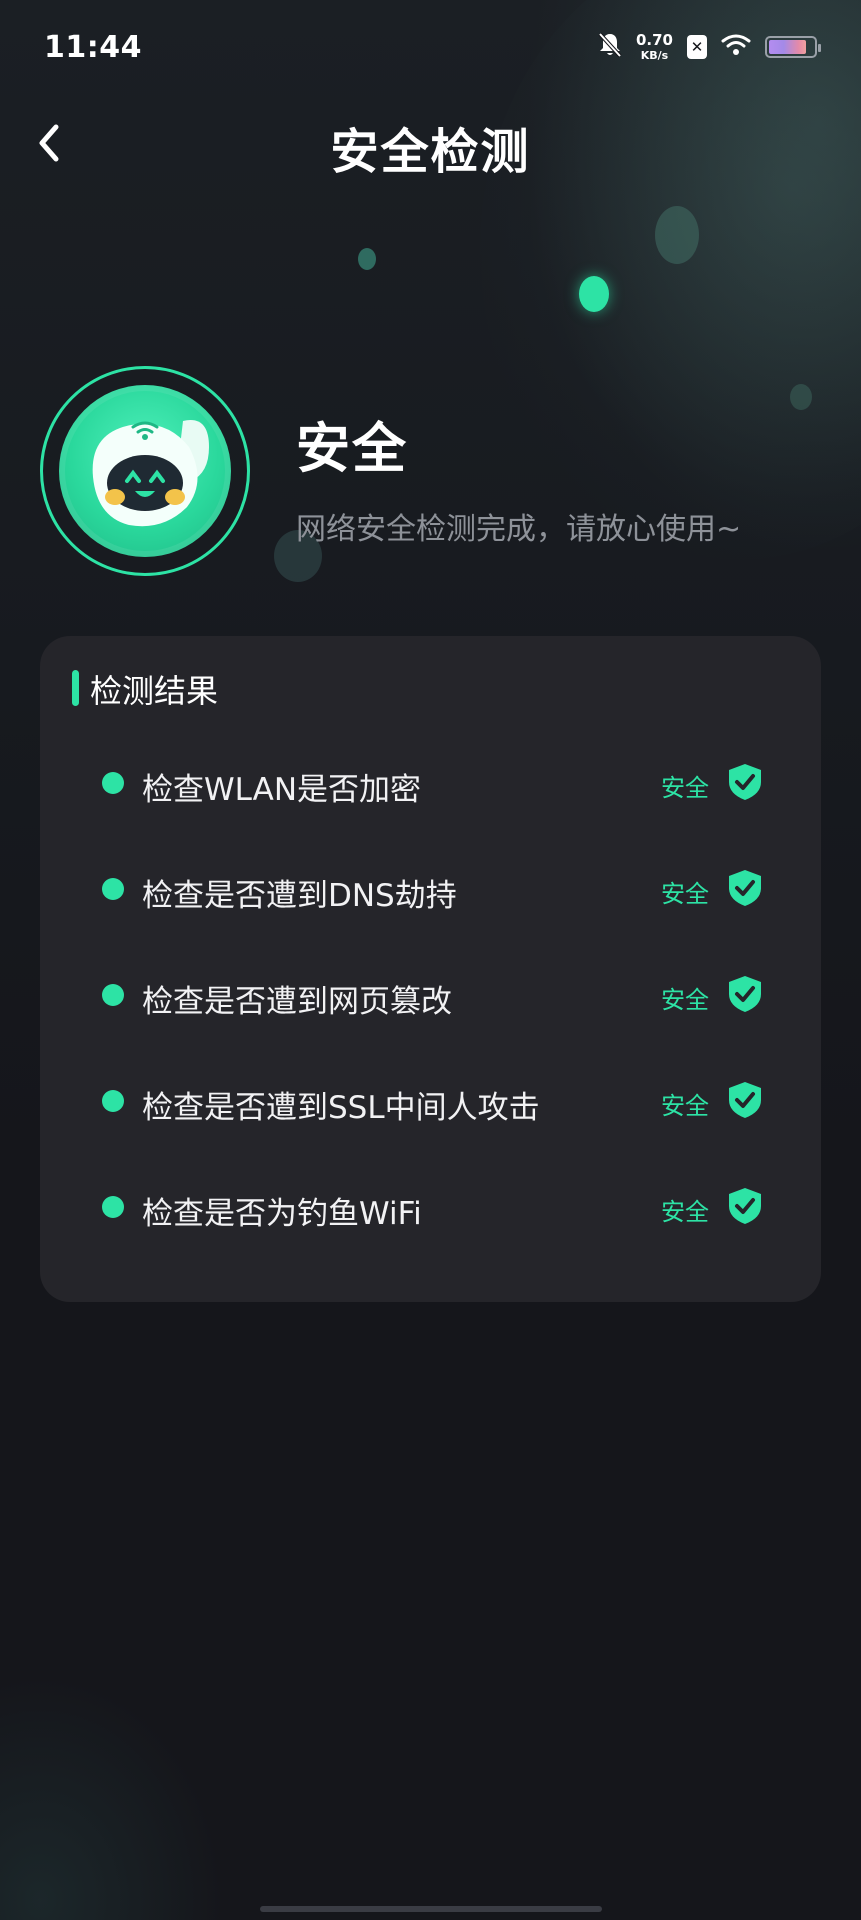  Describe the element at coordinates (788, 47) in the screenshot. I see `battery-level-fill` at that location.